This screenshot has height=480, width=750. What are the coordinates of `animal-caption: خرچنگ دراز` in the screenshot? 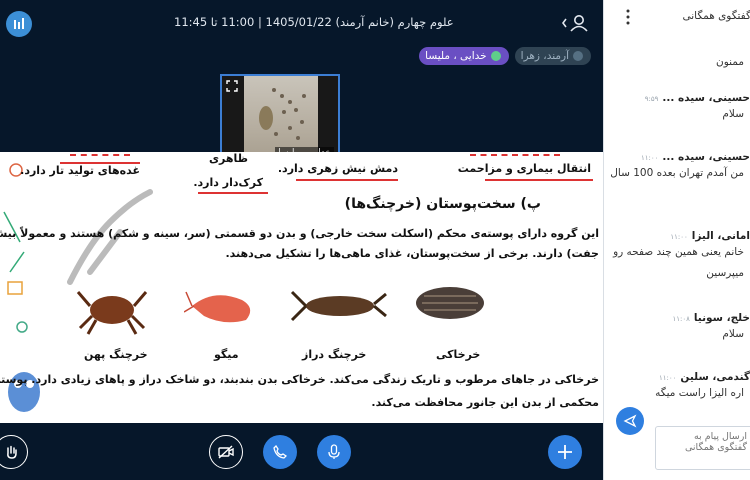 It's located at (334, 354).